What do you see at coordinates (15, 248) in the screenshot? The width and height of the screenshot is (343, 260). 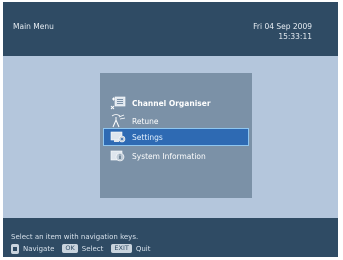 I see `navigation-key-icon` at bounding box center [15, 248].